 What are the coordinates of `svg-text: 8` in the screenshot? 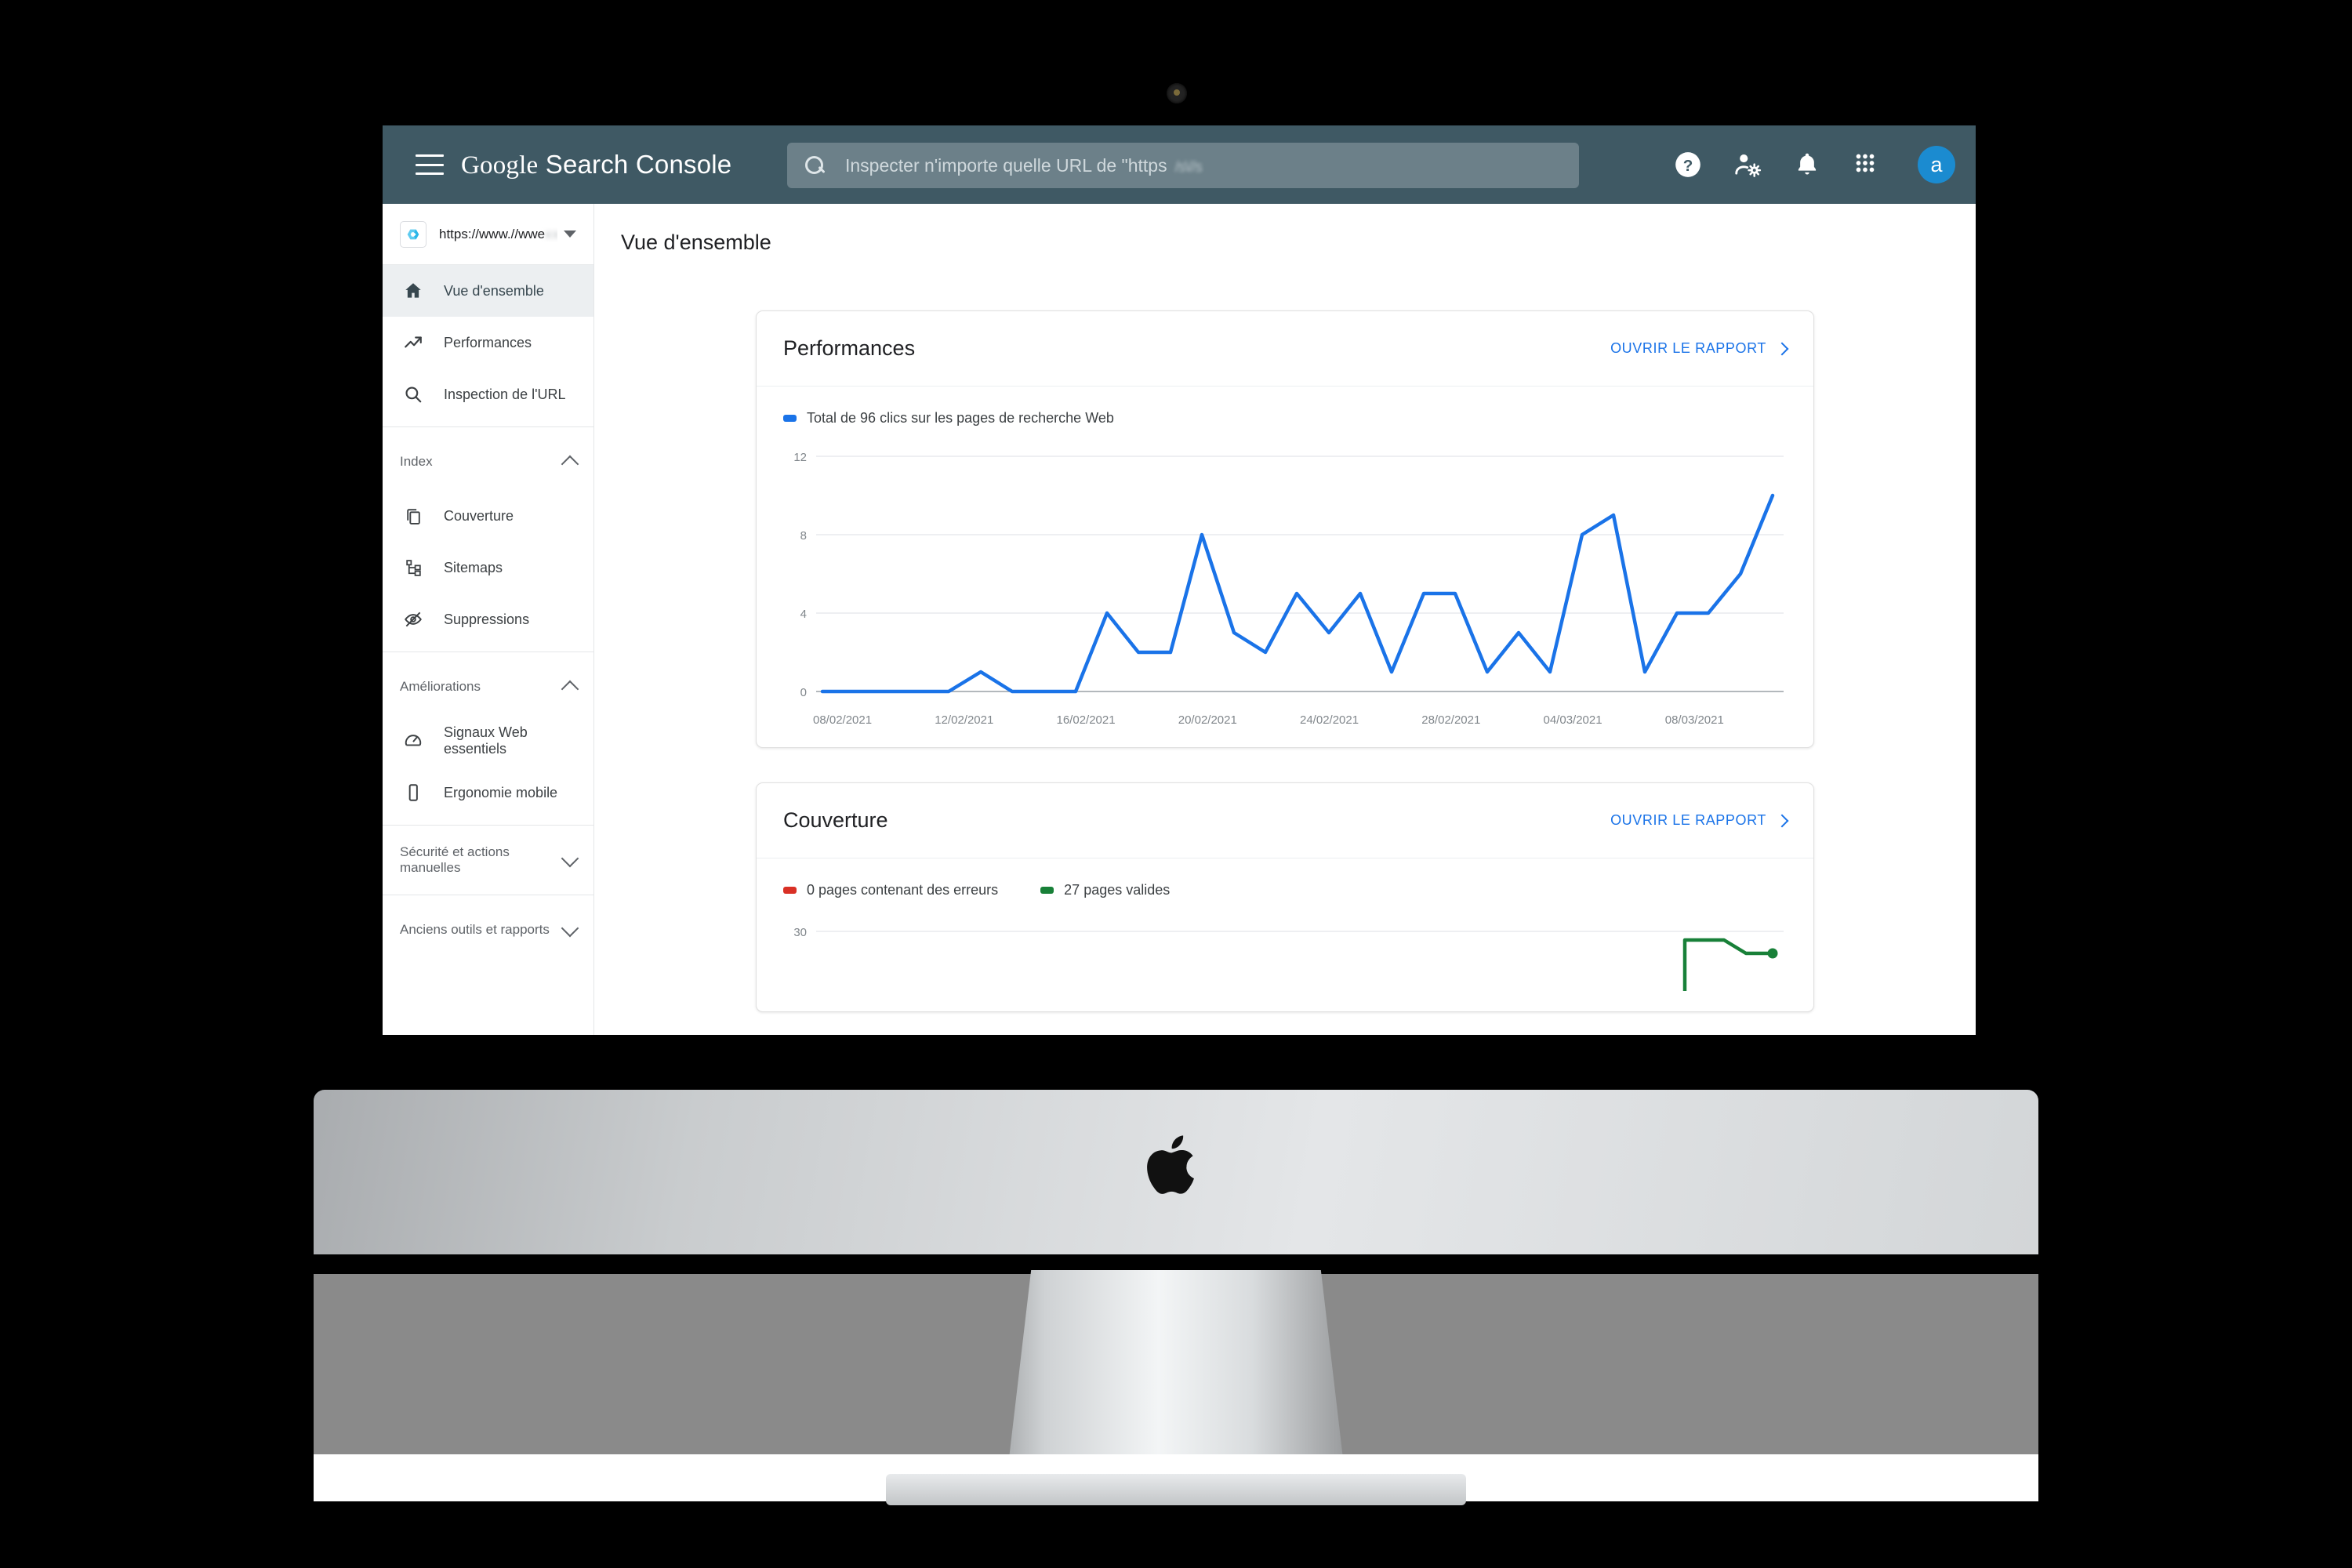 It's located at (803, 536).